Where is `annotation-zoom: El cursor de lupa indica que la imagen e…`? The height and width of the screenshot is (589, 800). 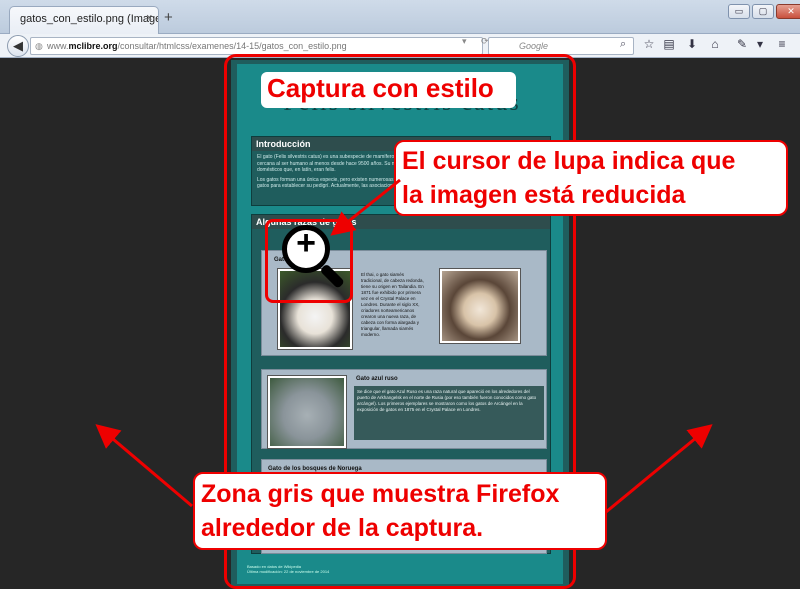 annotation-zoom: El cursor de lupa indica que la imagen e… is located at coordinates (591, 178).